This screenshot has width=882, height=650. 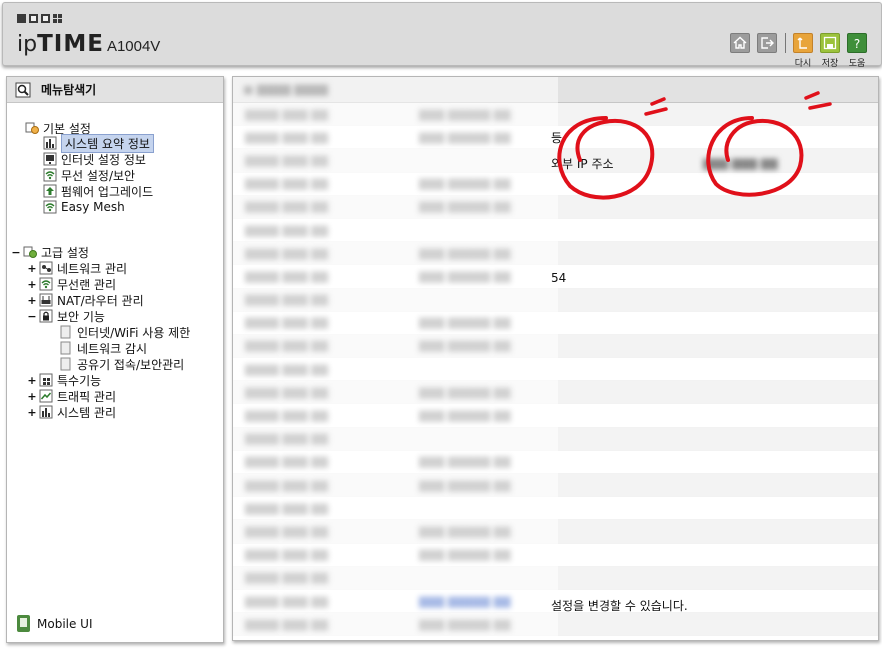 I want to click on reload-button: 다시, so click(x=803, y=51).